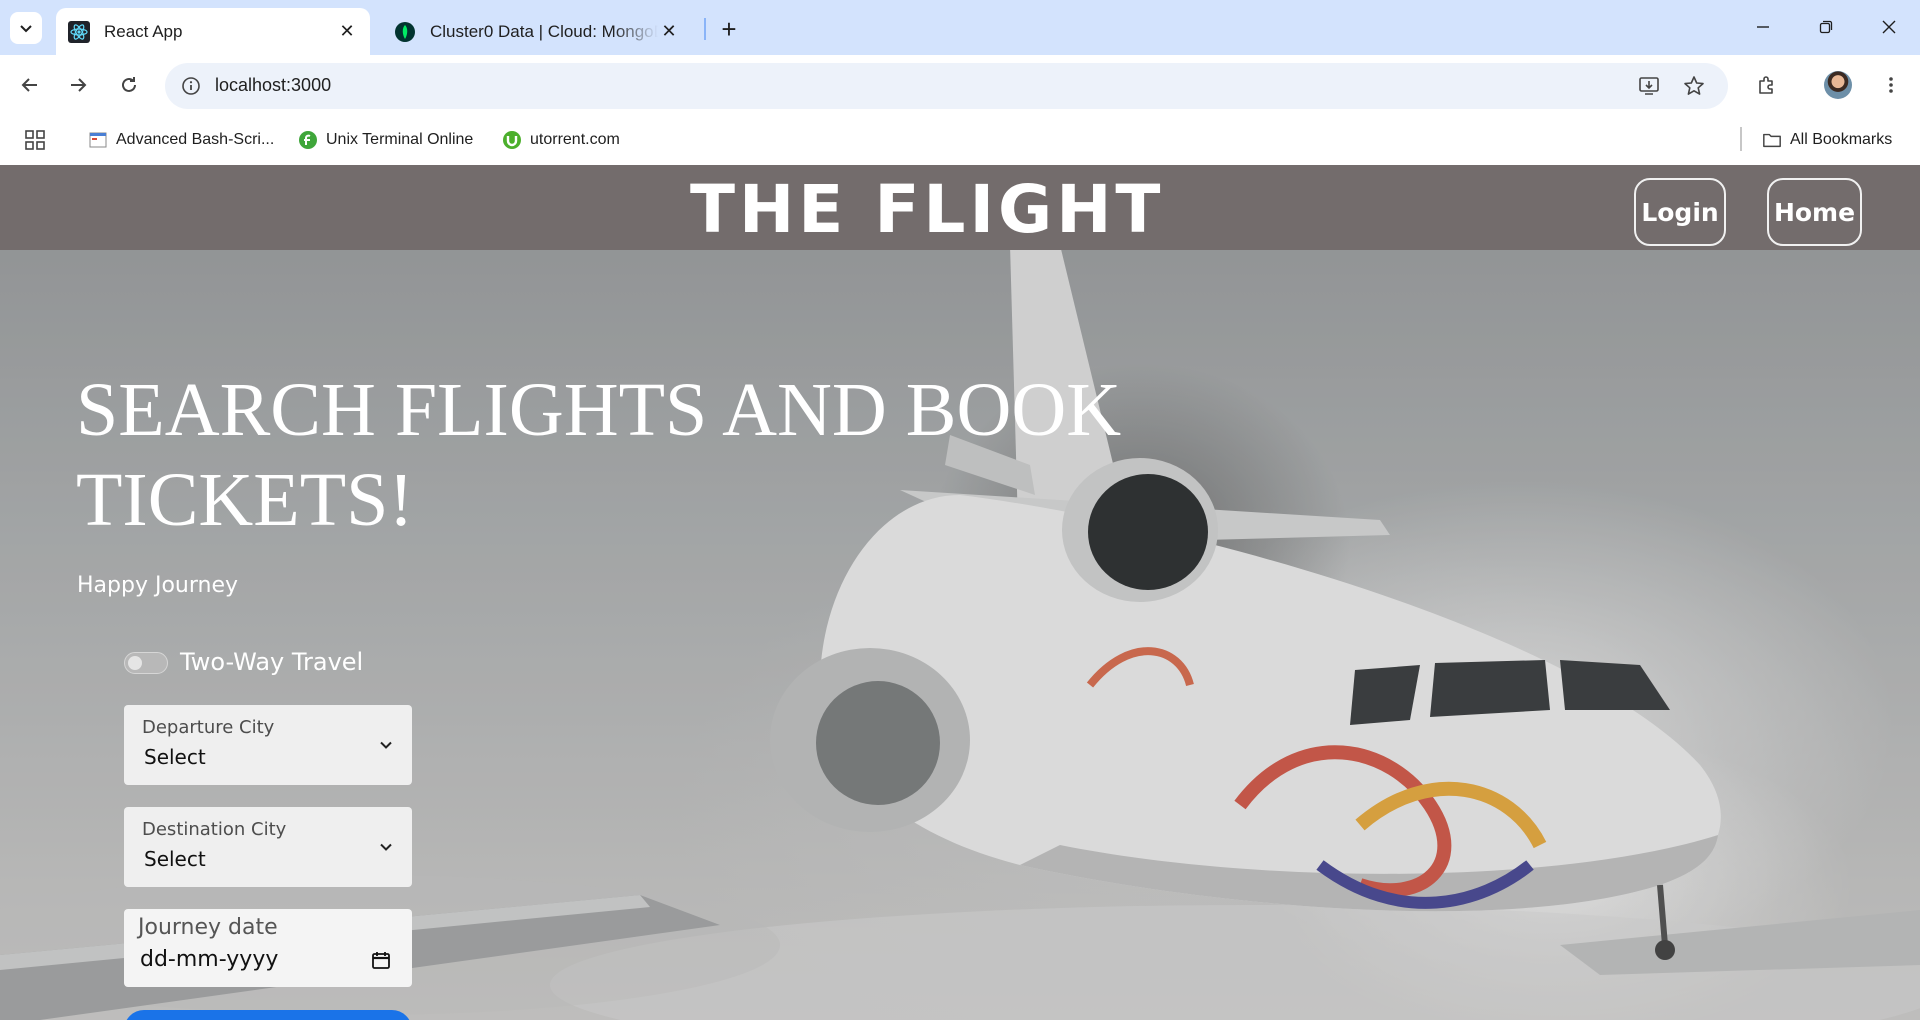 The height and width of the screenshot is (1020, 1920). I want to click on new-tab-button: +, so click(729, 29).